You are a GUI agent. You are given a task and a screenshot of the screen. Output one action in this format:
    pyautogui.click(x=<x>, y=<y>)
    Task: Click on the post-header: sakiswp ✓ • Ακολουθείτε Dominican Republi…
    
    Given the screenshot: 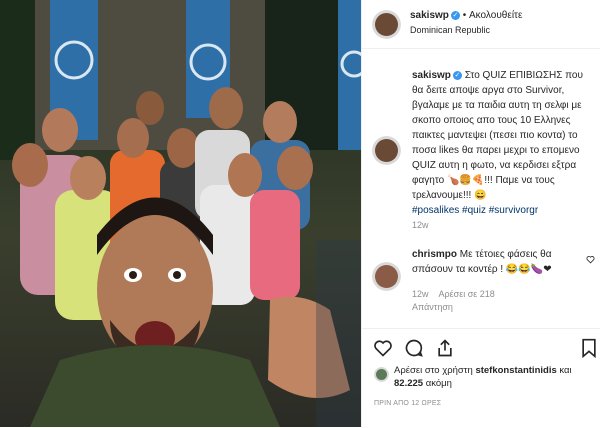 What is the action you would take?
    pyautogui.click(x=481, y=24)
    